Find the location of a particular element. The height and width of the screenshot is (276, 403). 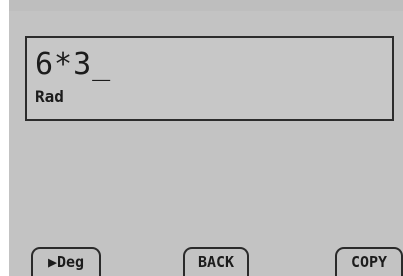

copy-softkey: COPY is located at coordinates (369, 261).